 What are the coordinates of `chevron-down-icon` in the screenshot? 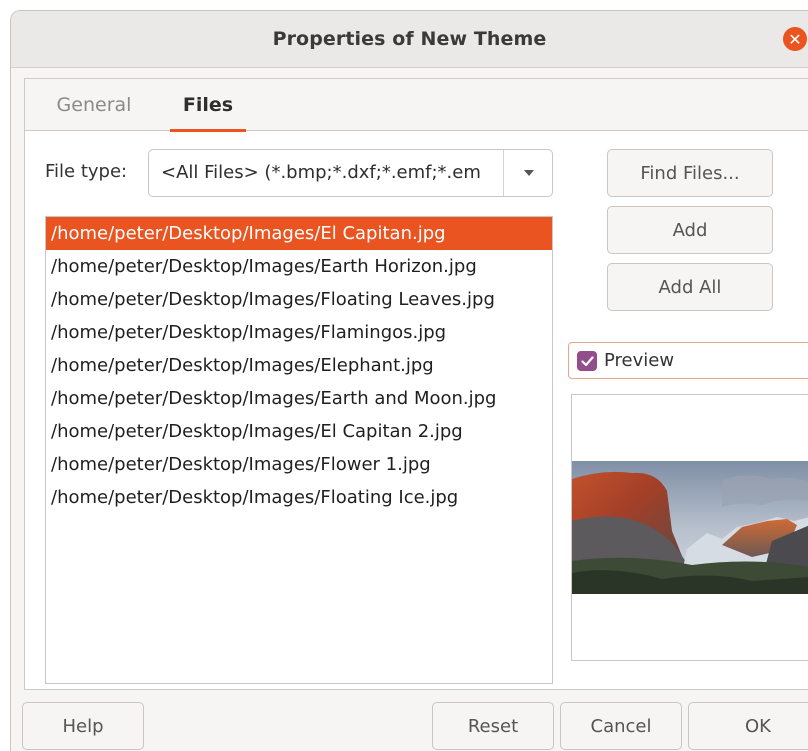 It's located at (528, 173).